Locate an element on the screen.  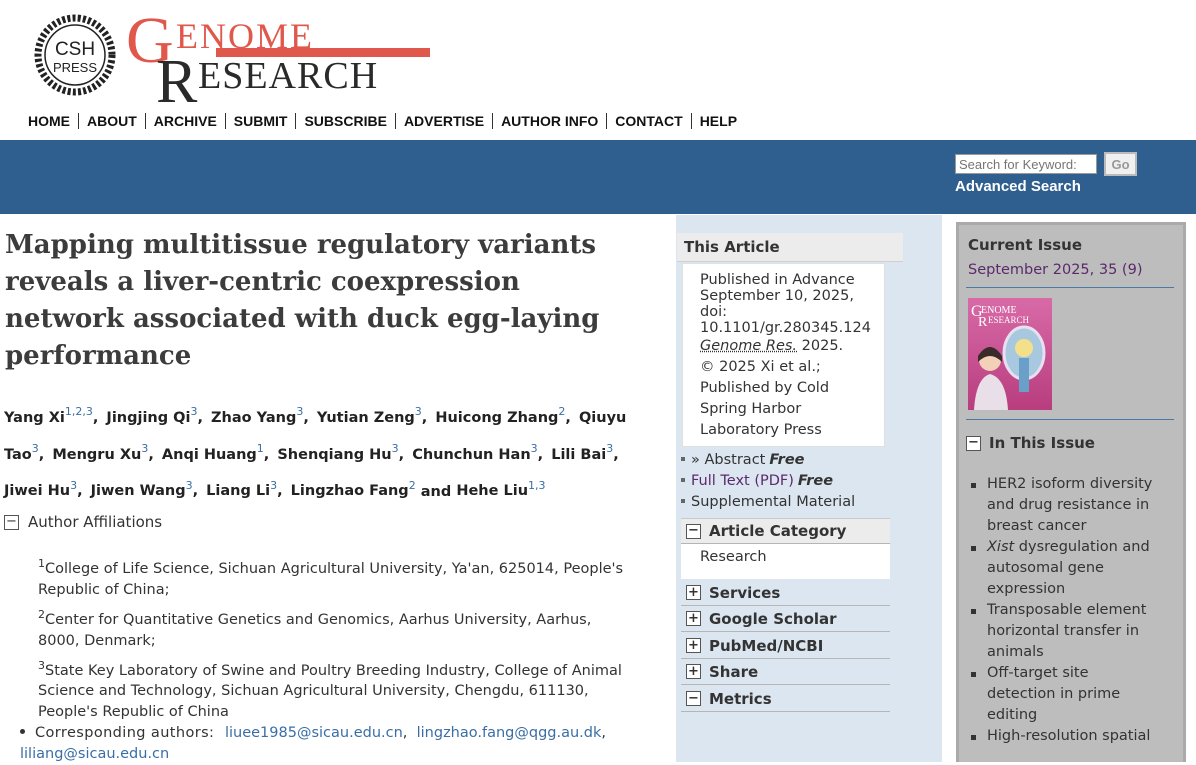
author: Jiwen Wang3 is located at coordinates (142, 489).